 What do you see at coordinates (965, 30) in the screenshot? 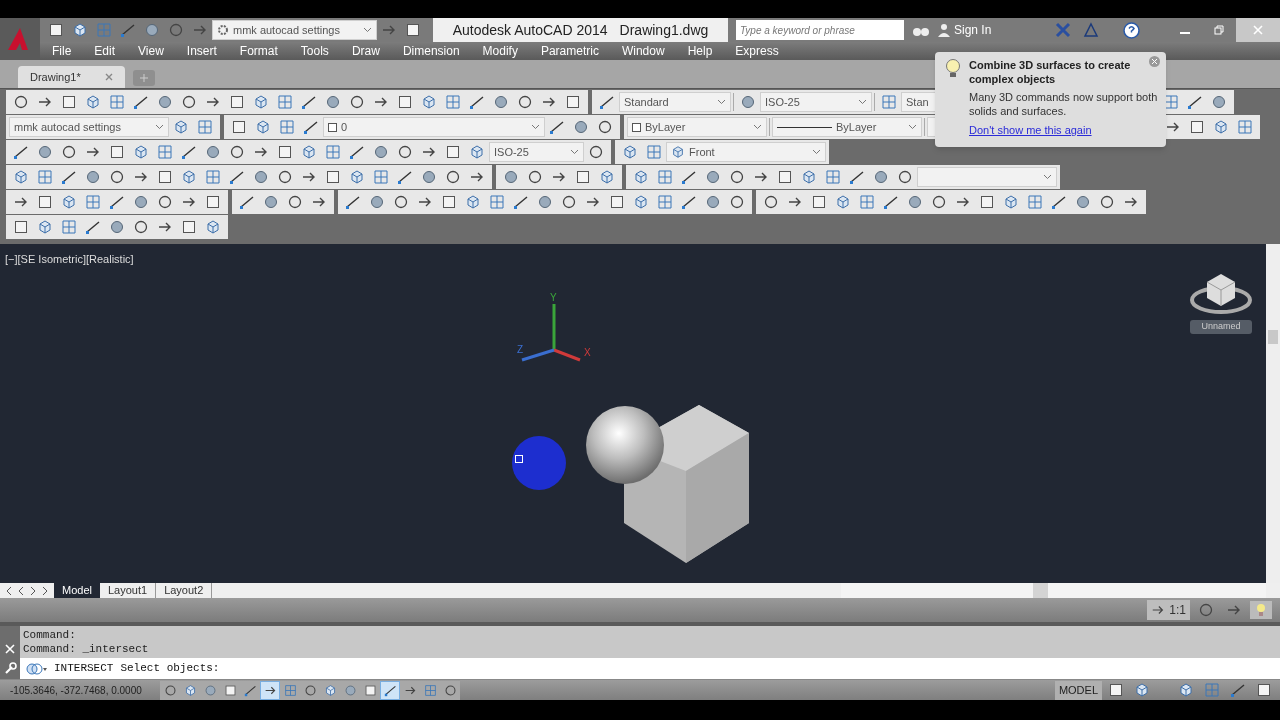
I see `sign-in-button: Sign In` at bounding box center [965, 30].